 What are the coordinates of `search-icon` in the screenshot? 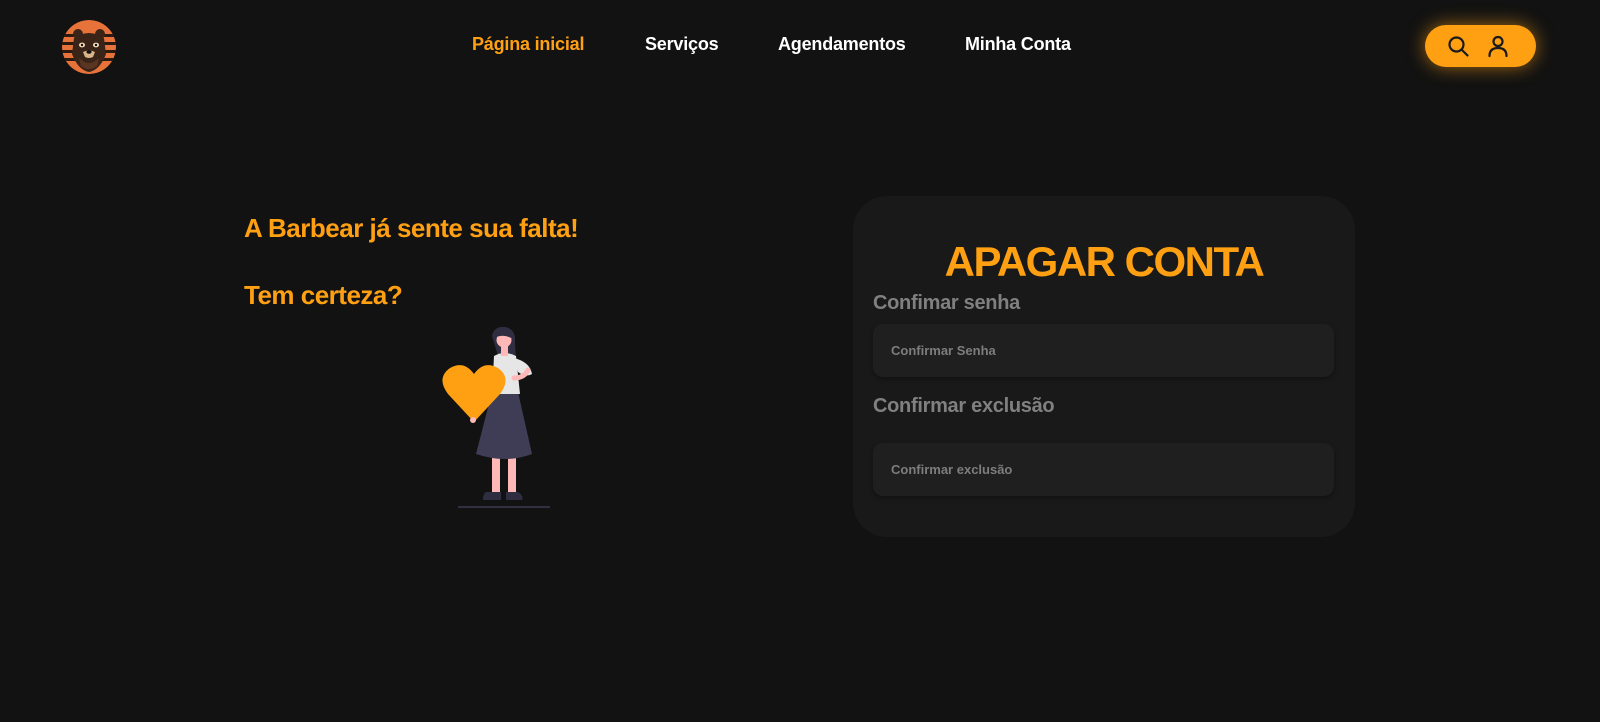 It's located at (1458, 46).